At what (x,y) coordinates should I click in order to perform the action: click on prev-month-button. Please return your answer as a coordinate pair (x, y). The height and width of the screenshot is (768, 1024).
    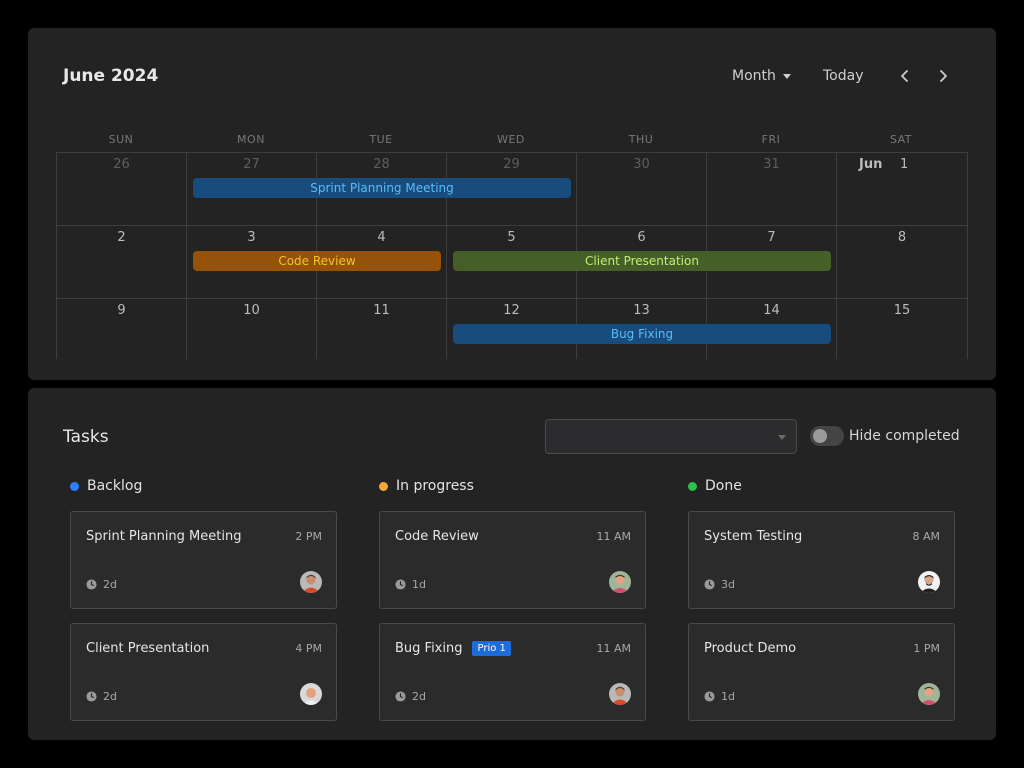
    Looking at the image, I should click on (905, 76).